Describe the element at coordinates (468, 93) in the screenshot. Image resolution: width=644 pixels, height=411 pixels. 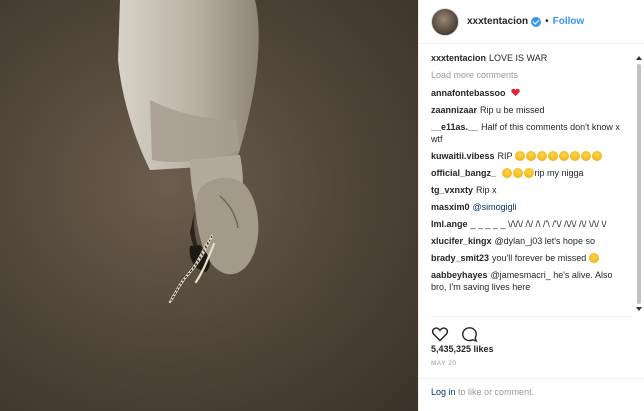
I see `comment-username: annafontebassoo` at that location.